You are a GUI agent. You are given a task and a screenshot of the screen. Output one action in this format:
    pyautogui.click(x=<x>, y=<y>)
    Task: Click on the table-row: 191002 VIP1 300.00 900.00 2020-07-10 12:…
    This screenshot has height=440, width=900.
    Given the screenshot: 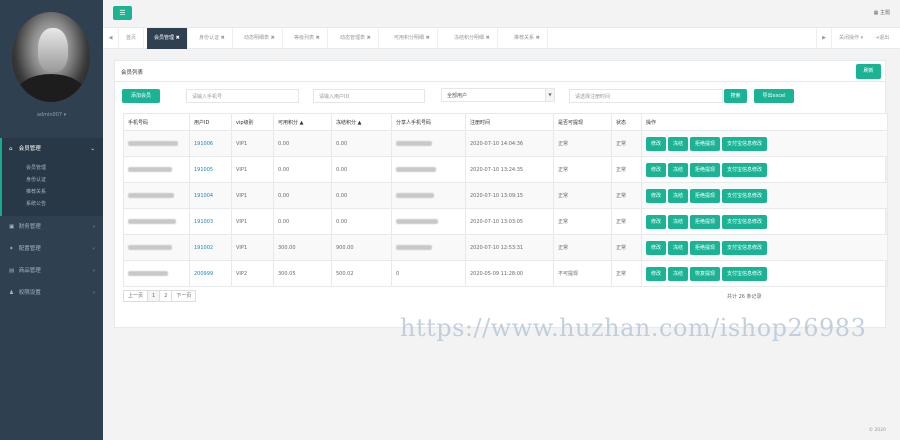 What is the action you would take?
    pyautogui.click(x=505, y=247)
    